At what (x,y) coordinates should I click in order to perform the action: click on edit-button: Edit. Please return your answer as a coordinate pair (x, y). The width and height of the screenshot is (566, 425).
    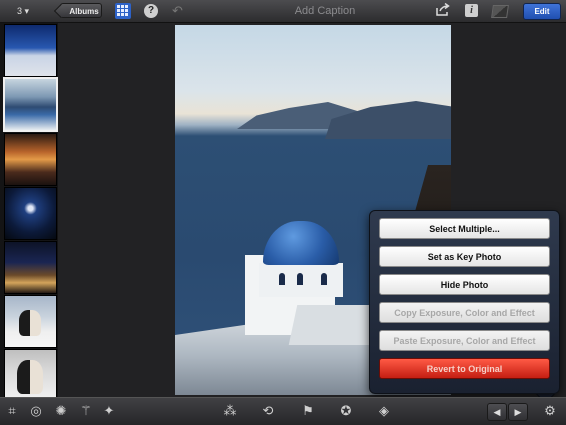
    Looking at the image, I should click on (542, 11).